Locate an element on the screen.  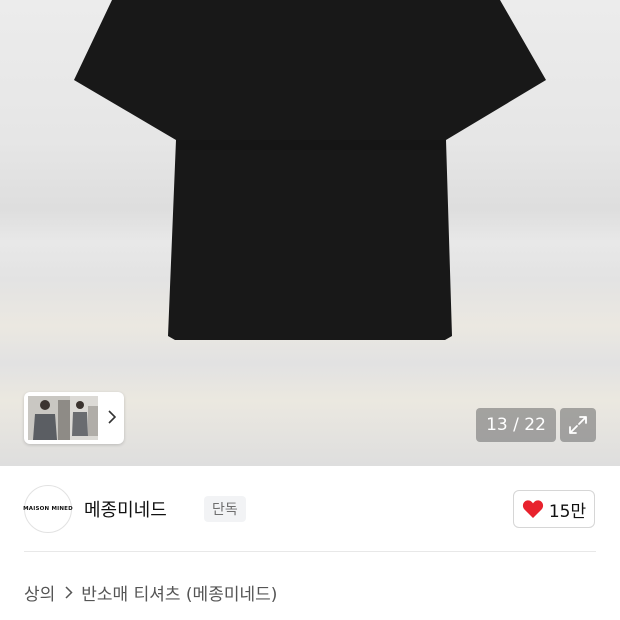
image-counter: 13 / 22 is located at coordinates (516, 425).